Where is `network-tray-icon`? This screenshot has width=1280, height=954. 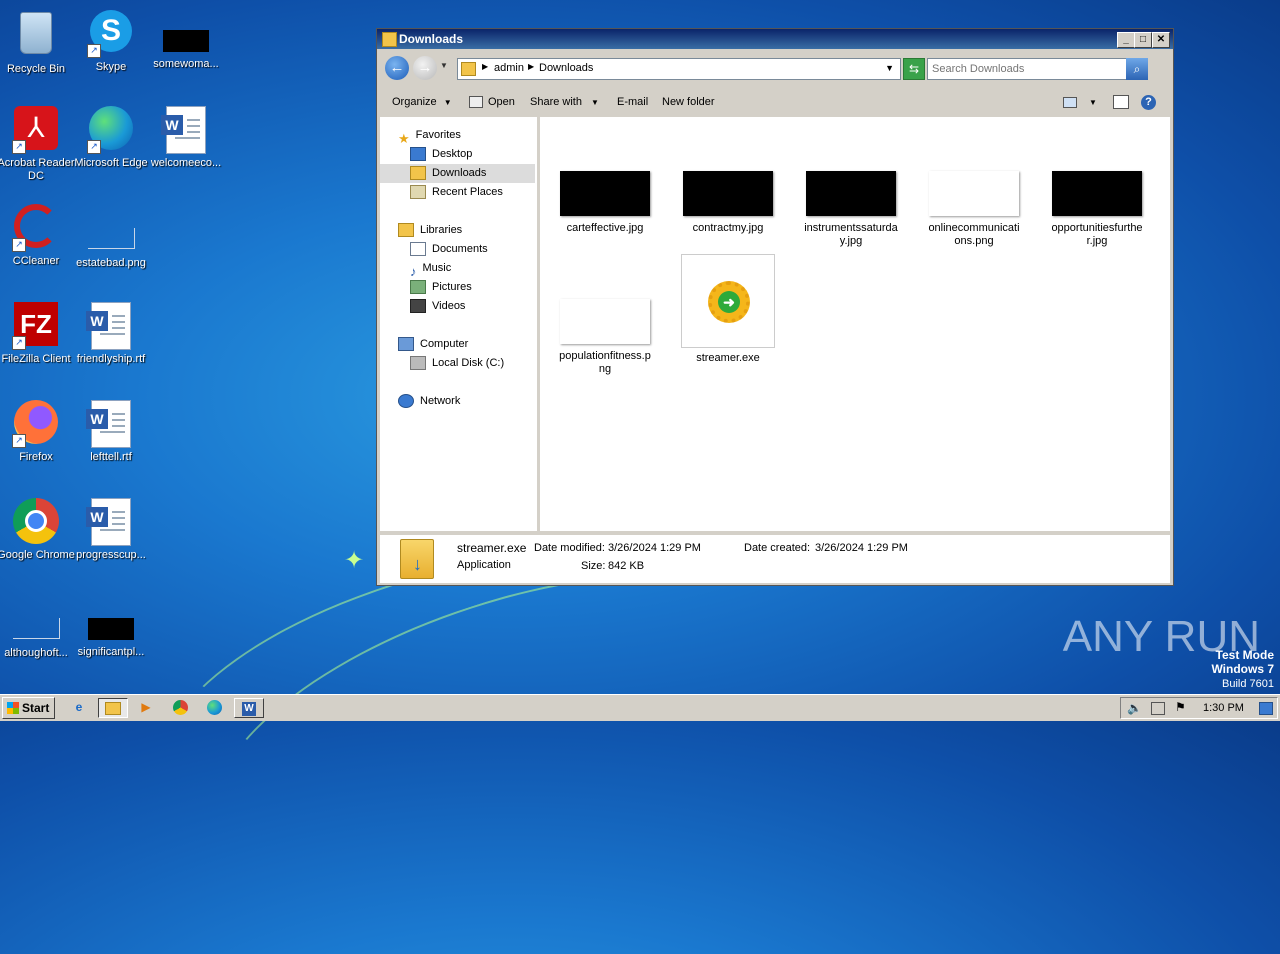 network-tray-icon is located at coordinates (1158, 708).